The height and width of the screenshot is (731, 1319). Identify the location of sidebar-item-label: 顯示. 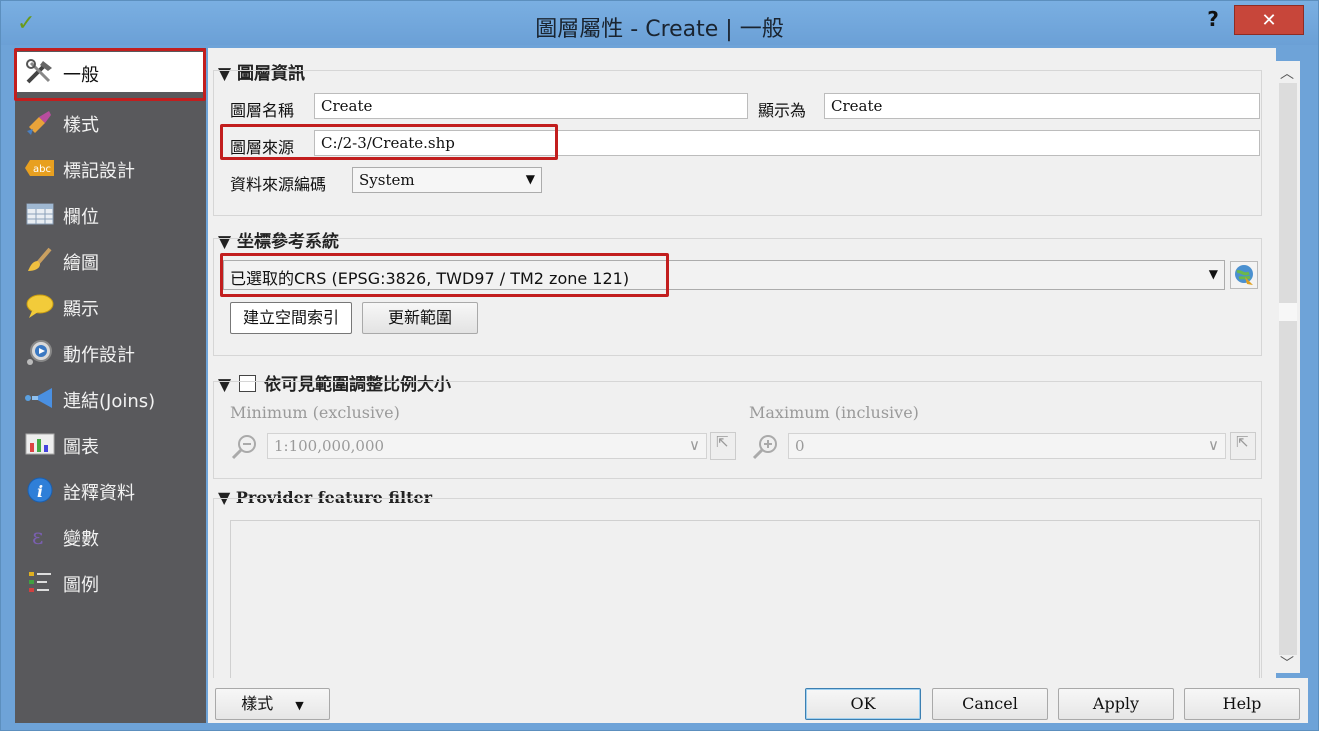
(81, 309).